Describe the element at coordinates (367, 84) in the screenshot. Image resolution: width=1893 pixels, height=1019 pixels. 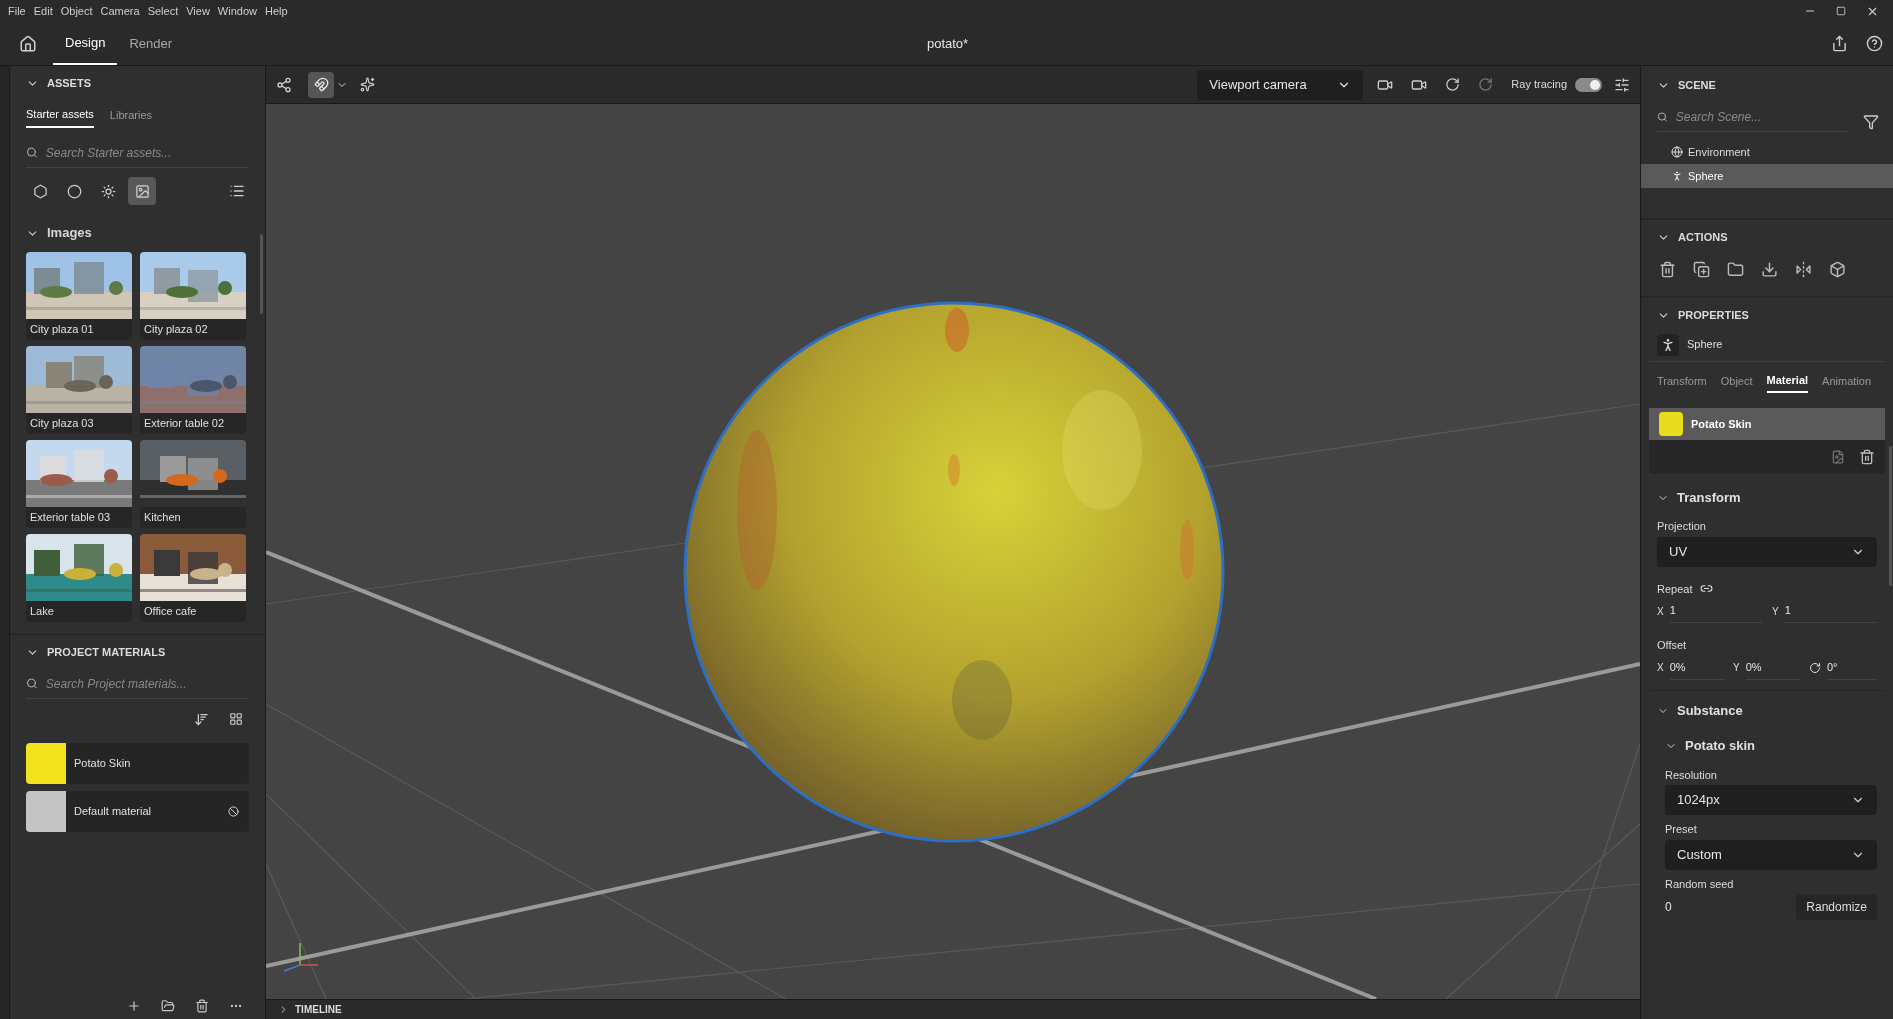
I see `sparkle-icon` at that location.